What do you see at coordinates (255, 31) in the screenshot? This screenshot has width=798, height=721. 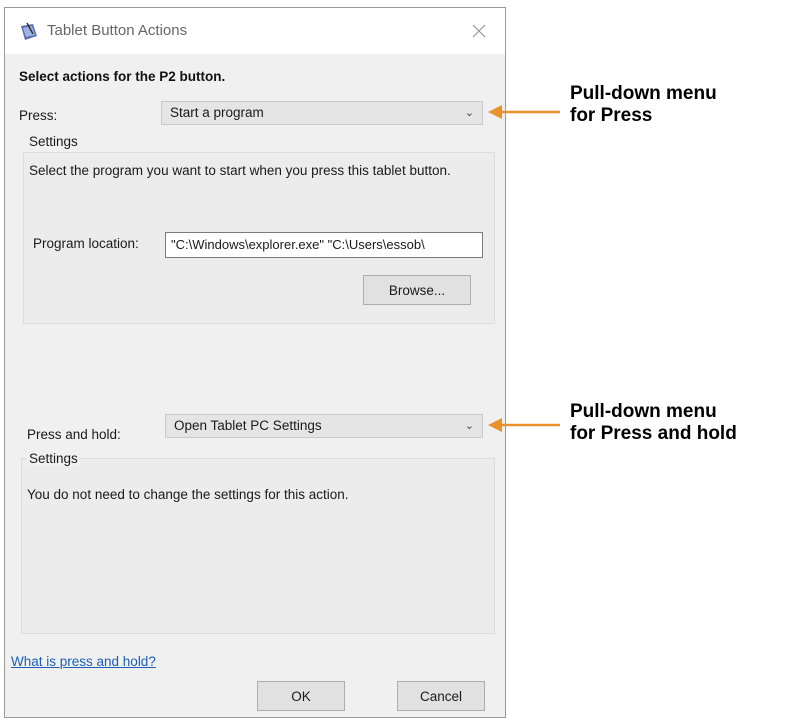 I see `title-bar: Tablet Button Actions` at bounding box center [255, 31].